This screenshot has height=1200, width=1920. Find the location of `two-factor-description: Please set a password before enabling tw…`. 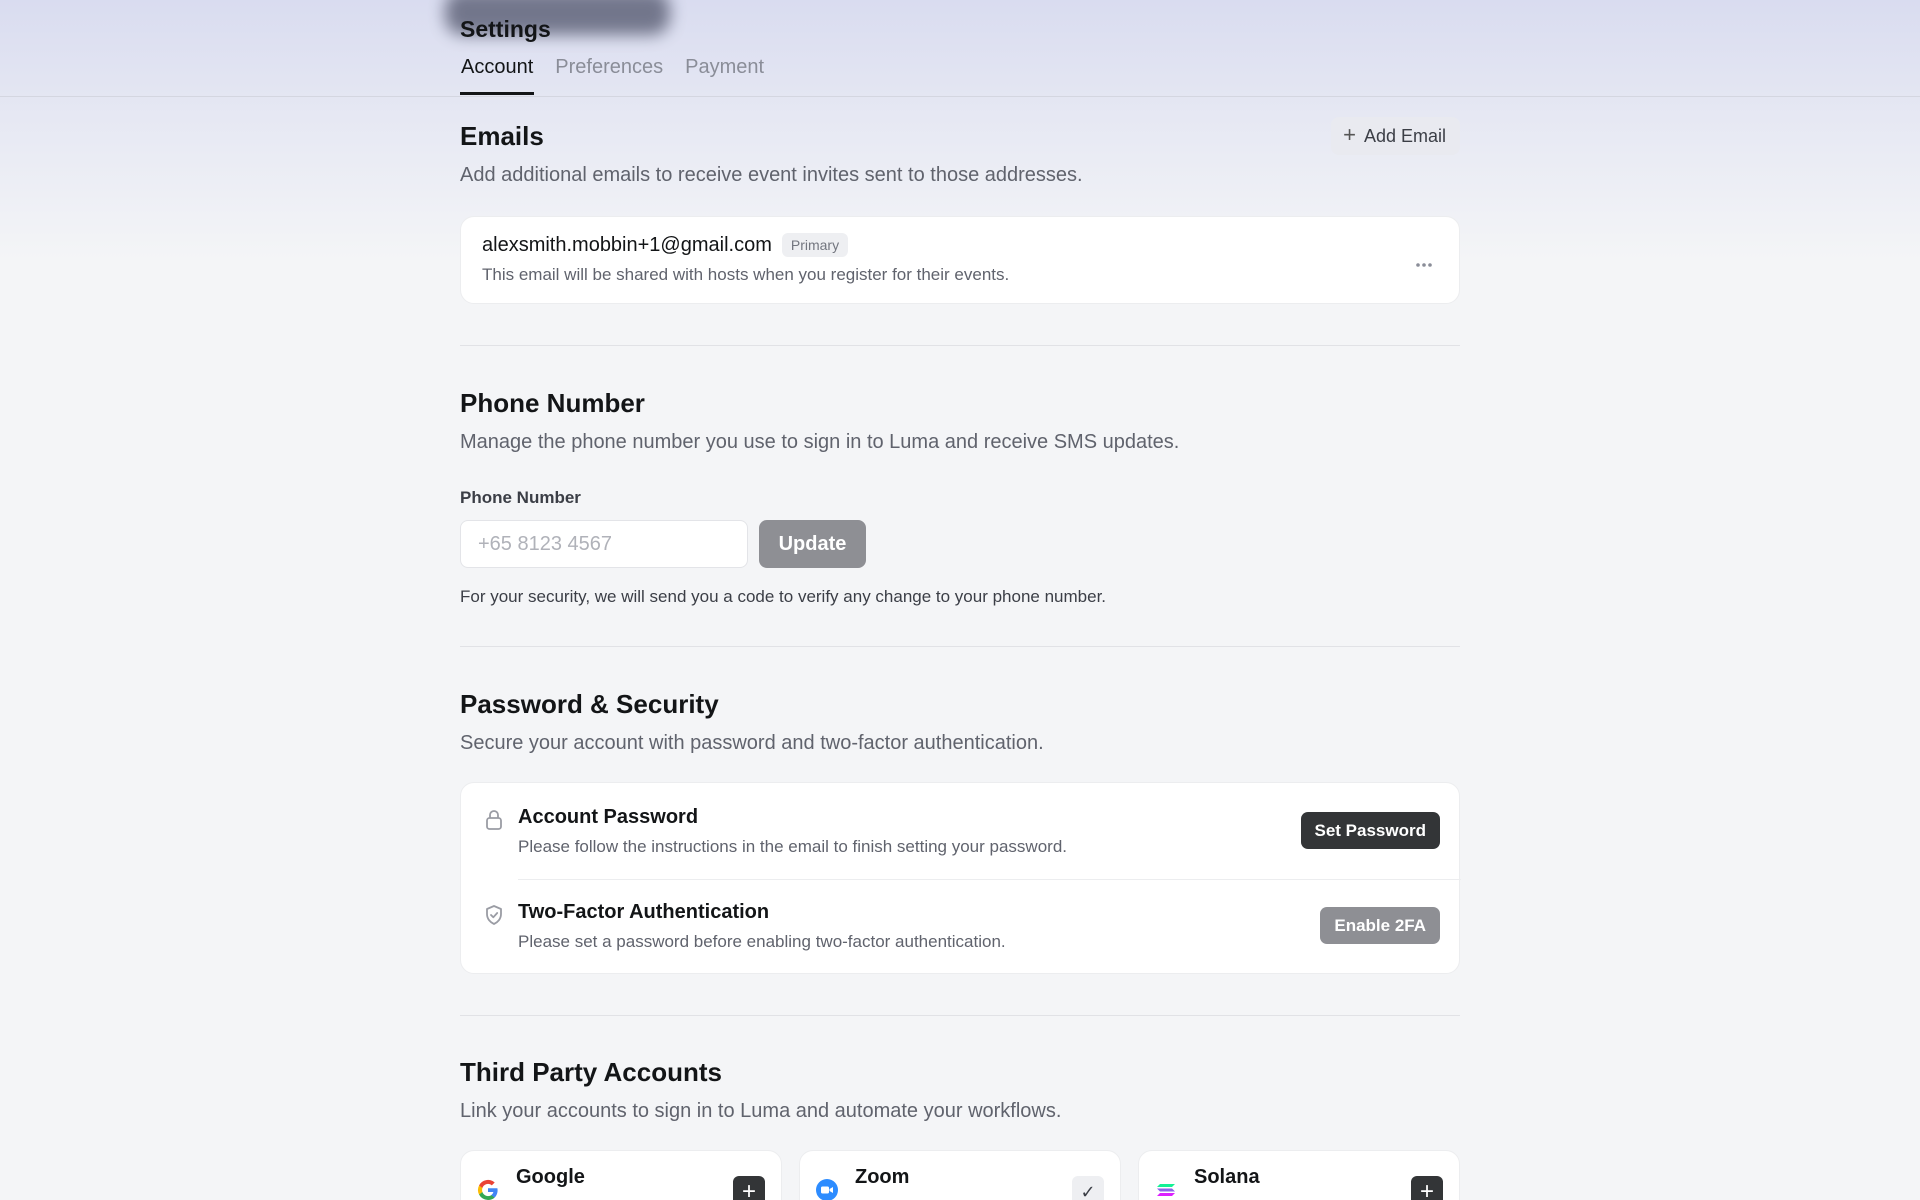

two-factor-description: Please set a password before enabling tw… is located at coordinates (762, 941).